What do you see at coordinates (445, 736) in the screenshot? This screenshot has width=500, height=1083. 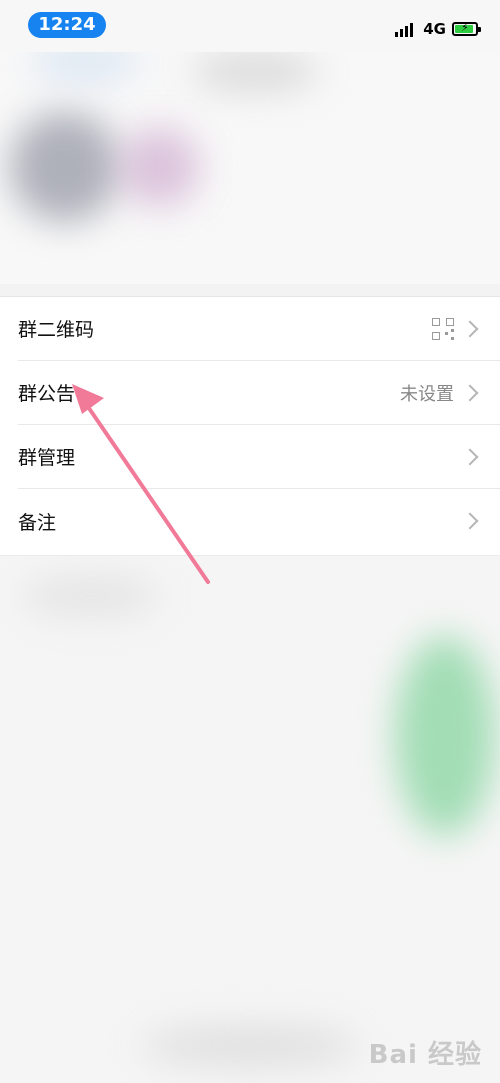 I see `blurred-green-block` at bounding box center [445, 736].